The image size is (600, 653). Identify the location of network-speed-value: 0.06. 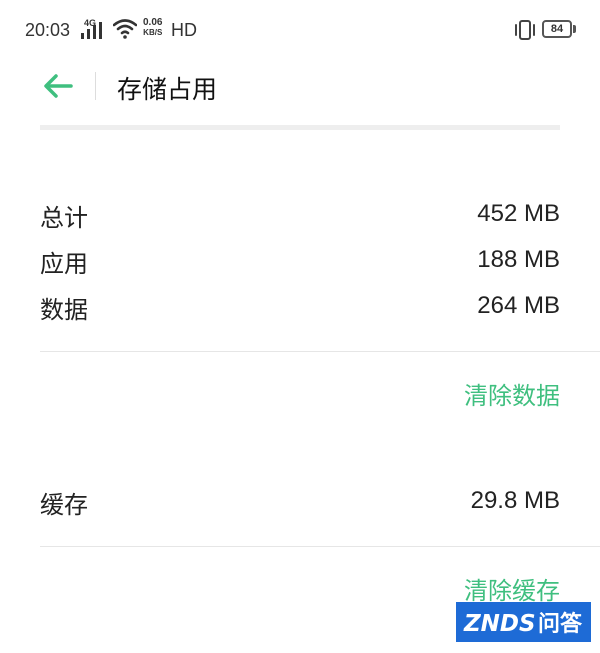
(153, 22).